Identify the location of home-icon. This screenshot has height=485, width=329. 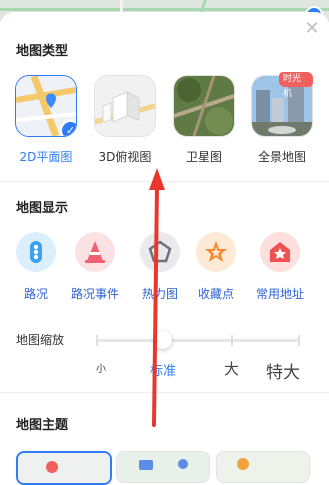
(280, 252).